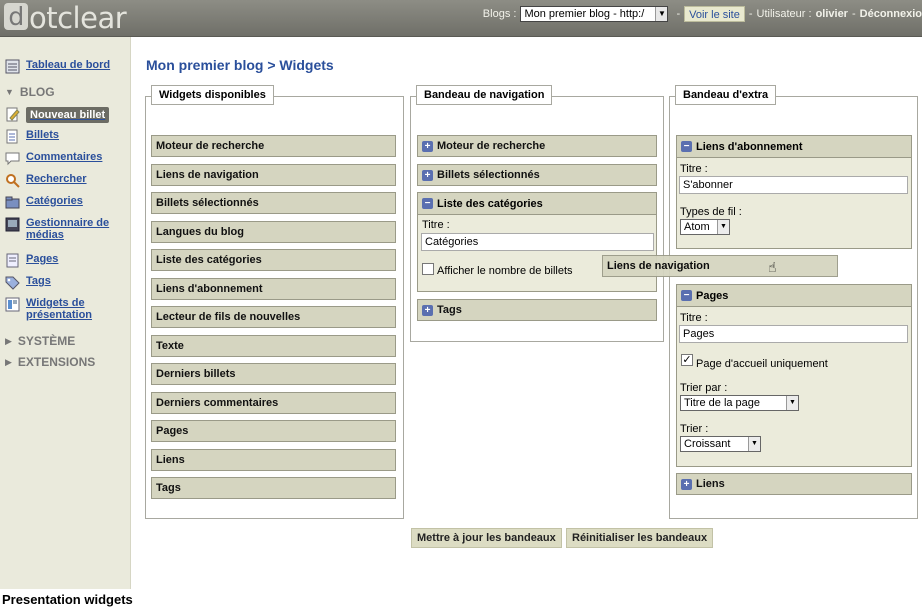 Image resolution: width=922 pixels, height=611 pixels. I want to click on sidebar-item-label: Catégories, so click(54, 201).